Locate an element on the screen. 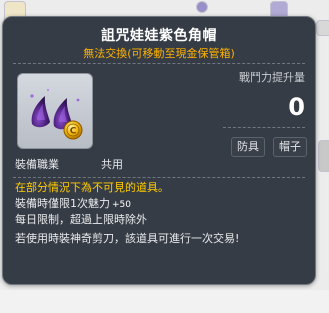  background-inventory-strip is located at coordinates (164, 301).